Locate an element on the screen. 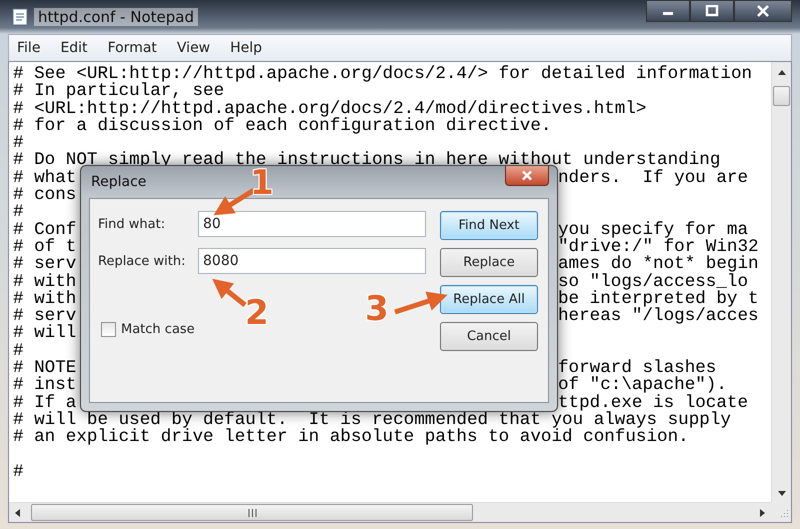 This screenshot has width=800, height=529. field-label: Find what: is located at coordinates (132, 224).